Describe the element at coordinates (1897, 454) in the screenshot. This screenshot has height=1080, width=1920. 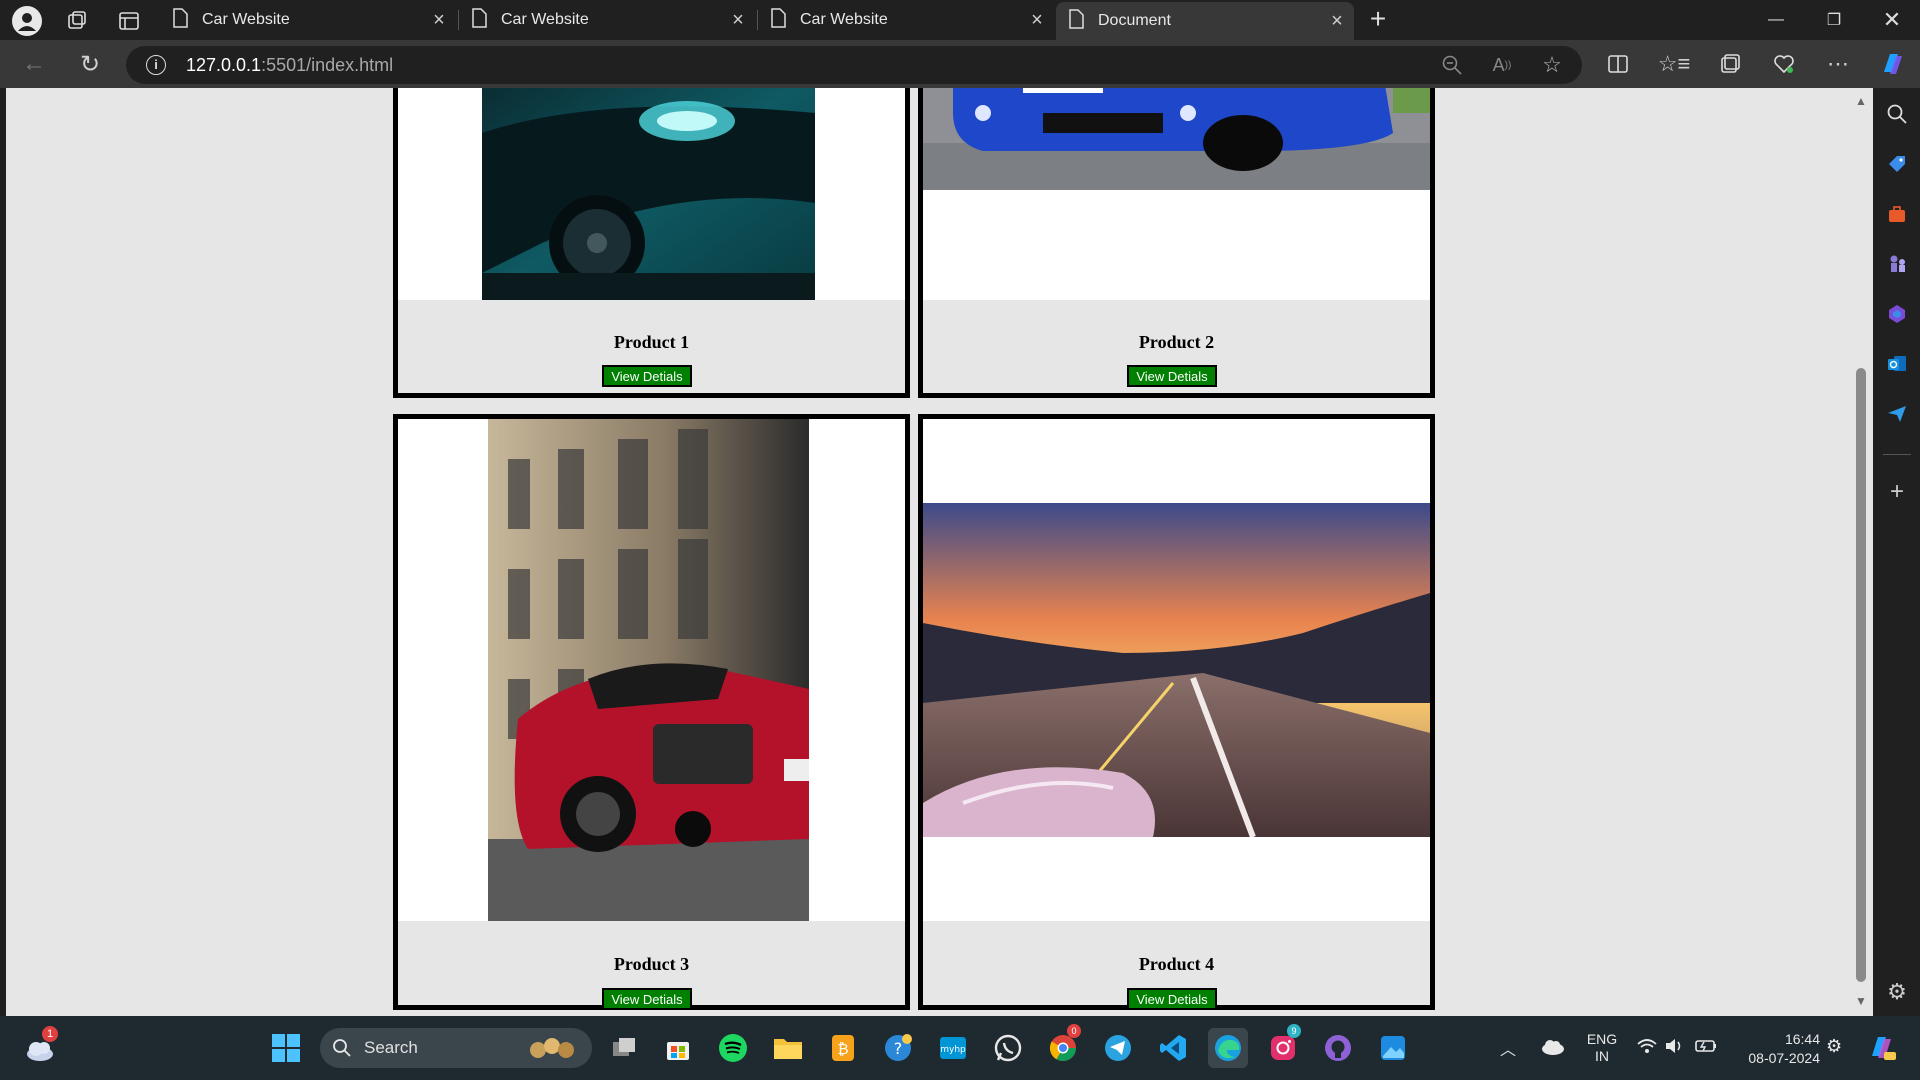
I see `sidebar-divider` at that location.